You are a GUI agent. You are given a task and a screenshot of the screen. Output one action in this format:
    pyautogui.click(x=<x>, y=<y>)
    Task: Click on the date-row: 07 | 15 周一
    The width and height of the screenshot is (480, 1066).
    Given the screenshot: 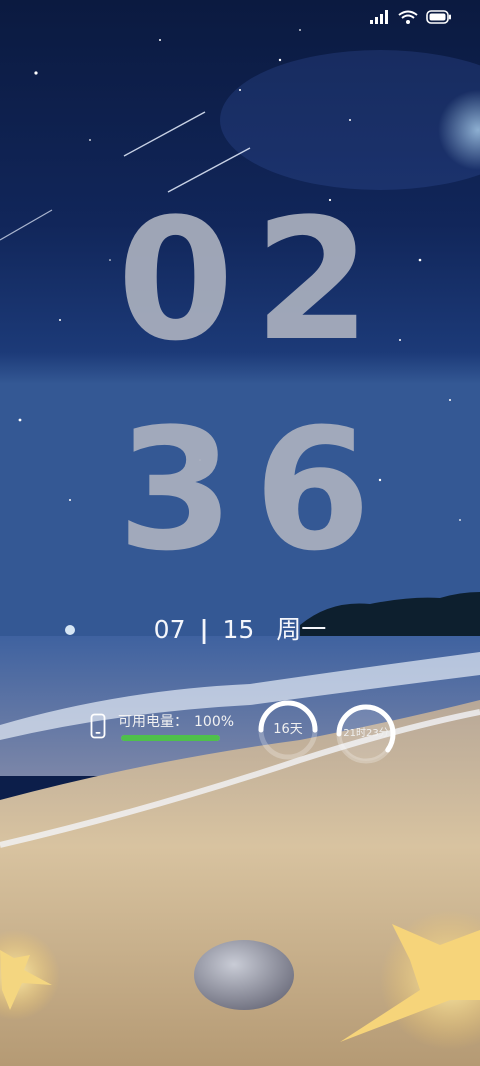 What is the action you would take?
    pyautogui.click(x=240, y=628)
    